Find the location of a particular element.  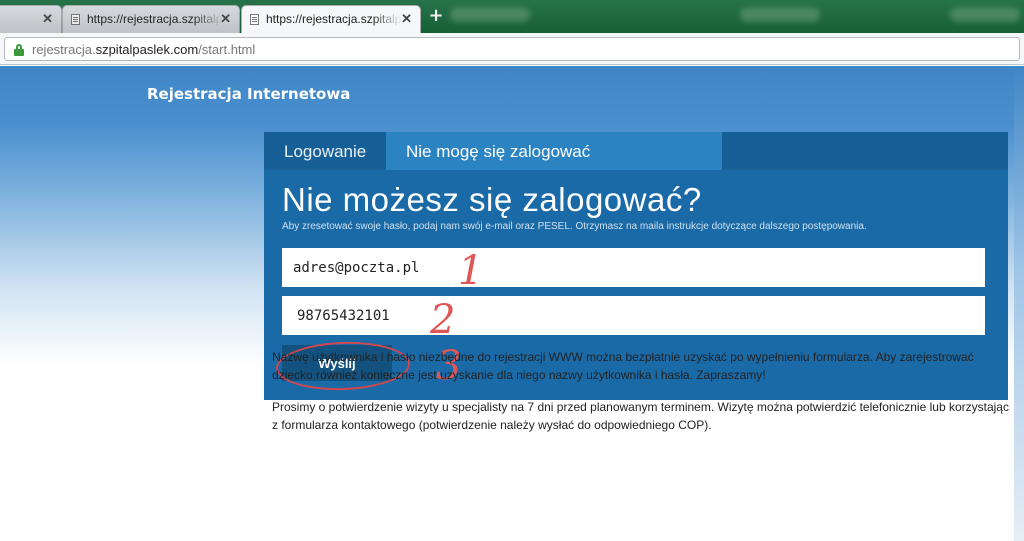

lock-icon is located at coordinates (19, 50).